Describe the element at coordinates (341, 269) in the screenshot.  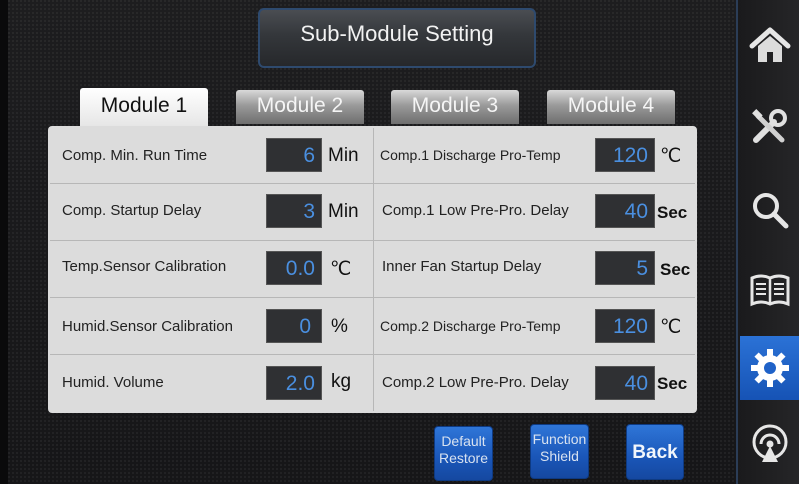
I see `temp-sensor-calibration-unit: ℃` at that location.